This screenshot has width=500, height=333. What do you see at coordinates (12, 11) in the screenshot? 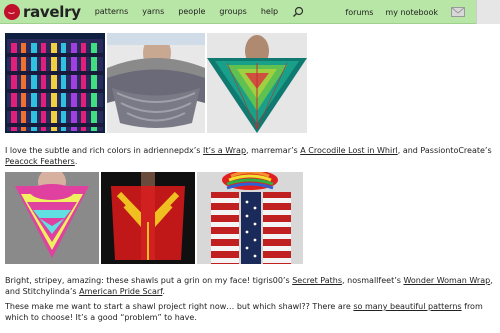
I see `yarn-ball-icon` at bounding box center [12, 11].